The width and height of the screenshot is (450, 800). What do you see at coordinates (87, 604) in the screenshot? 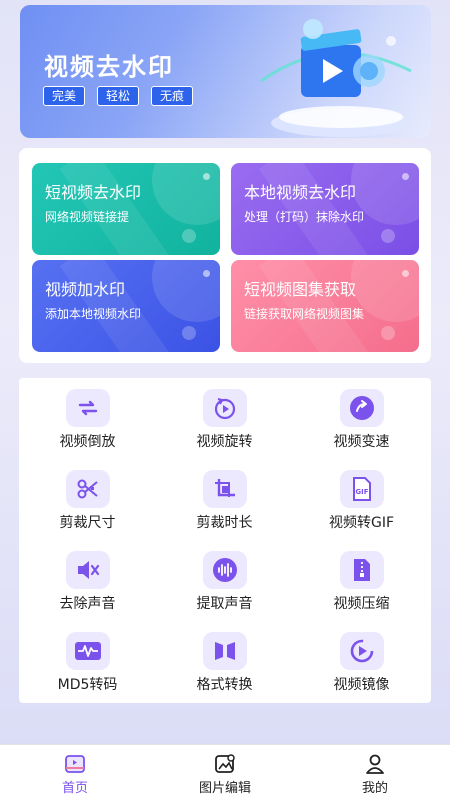
I see `tool-label: 去除声音` at bounding box center [87, 604].